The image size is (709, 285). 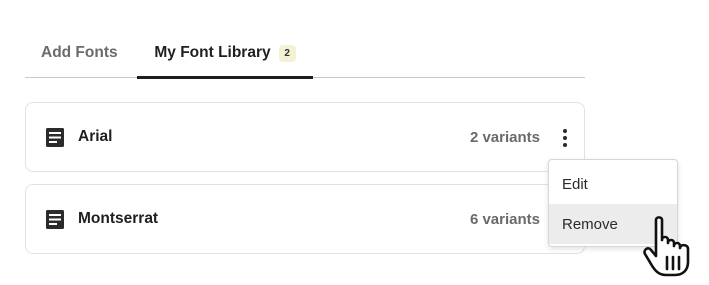 I want to click on font-name: Montserrat, so click(x=118, y=218).